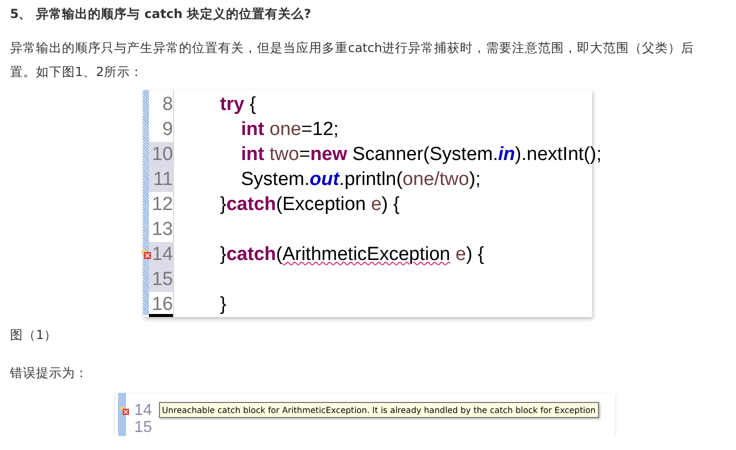  Describe the element at coordinates (161, 14) in the screenshot. I see `section-heading: 5、 异常输出的顺序与 catch 块定义的位置有关么?` at that location.